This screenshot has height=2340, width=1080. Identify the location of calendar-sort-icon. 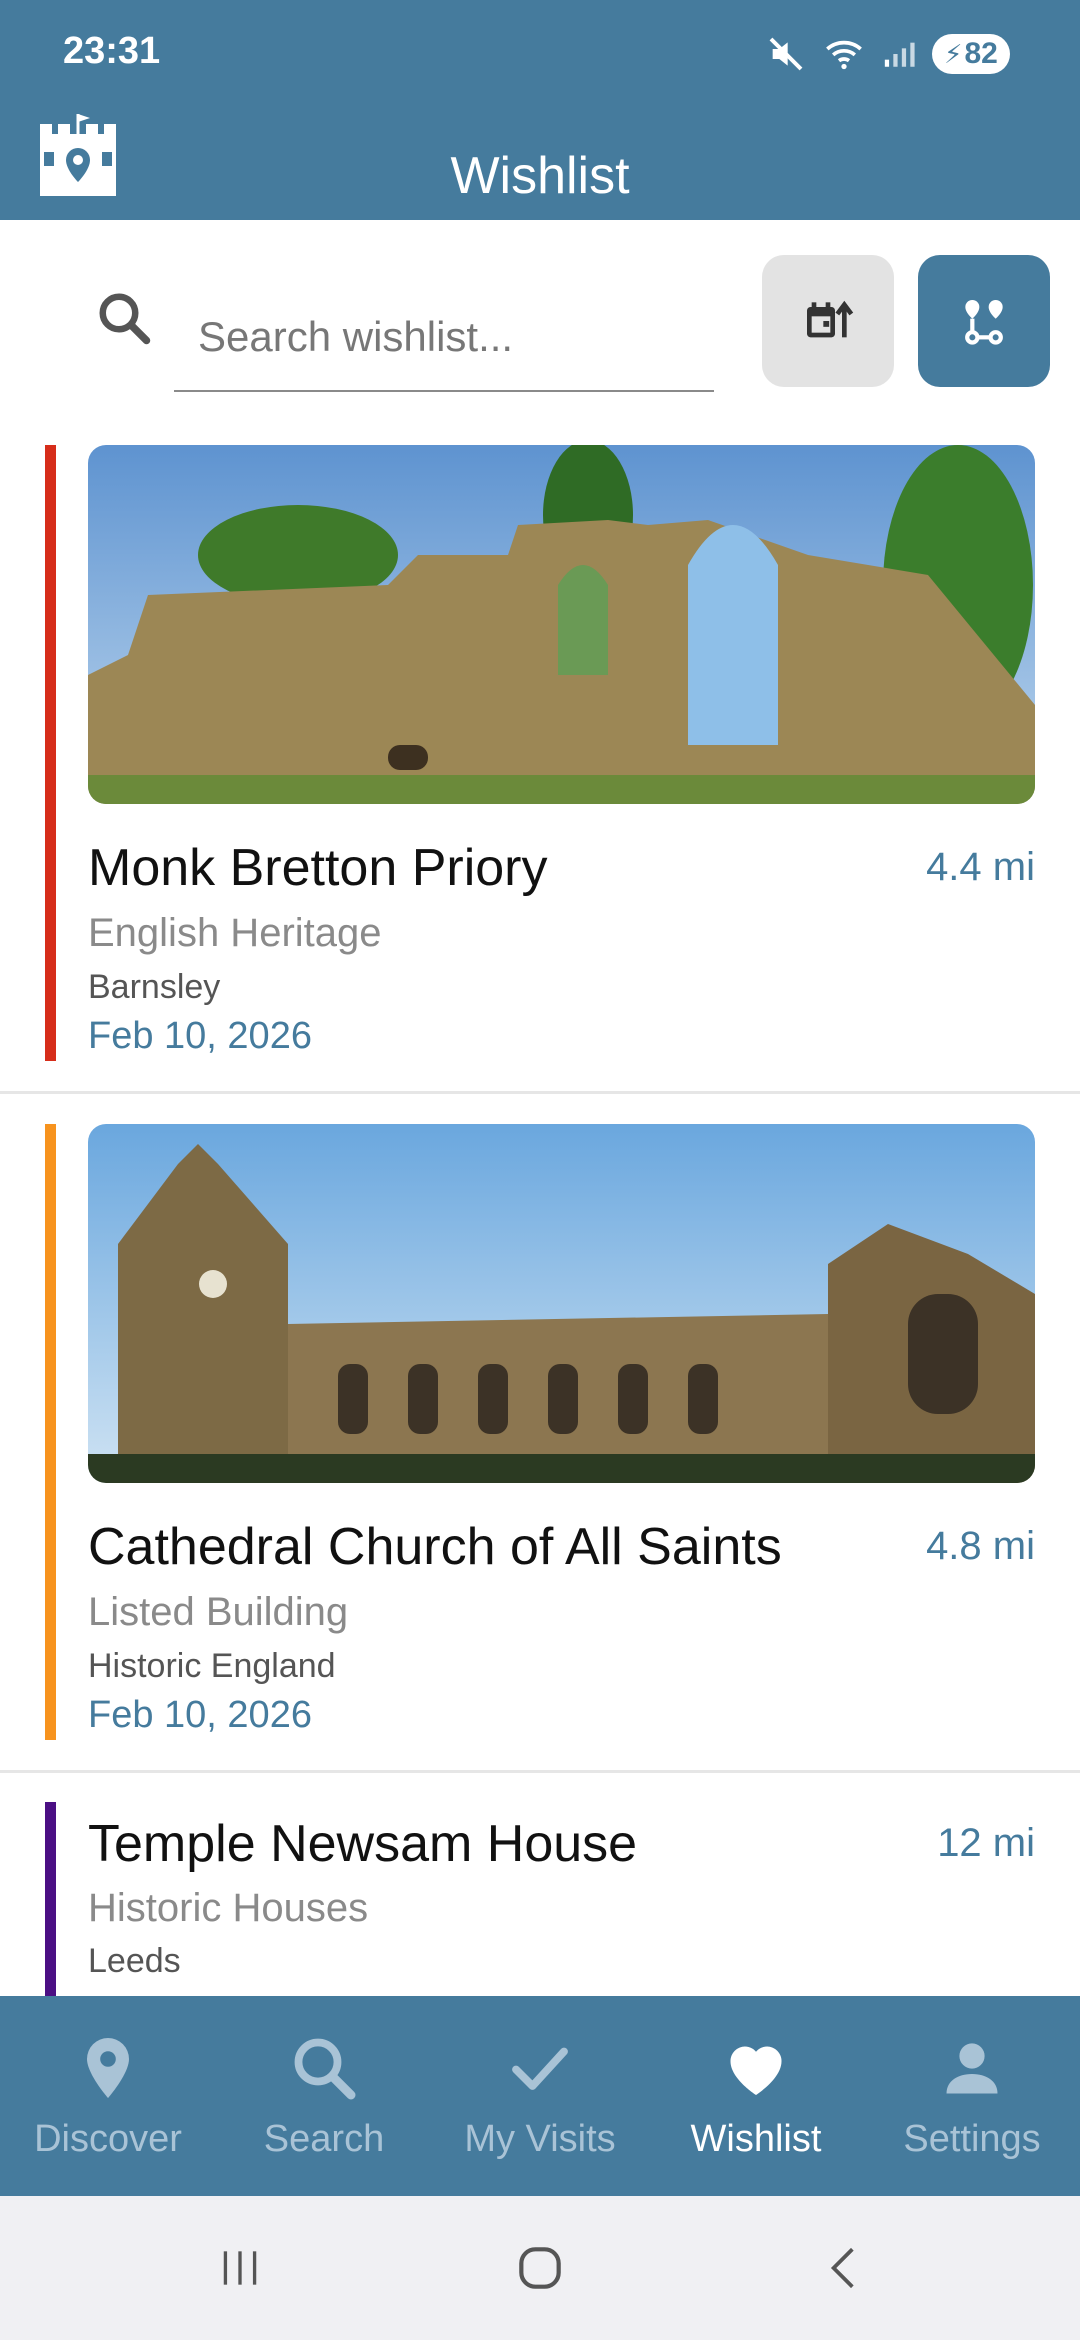
(830, 319).